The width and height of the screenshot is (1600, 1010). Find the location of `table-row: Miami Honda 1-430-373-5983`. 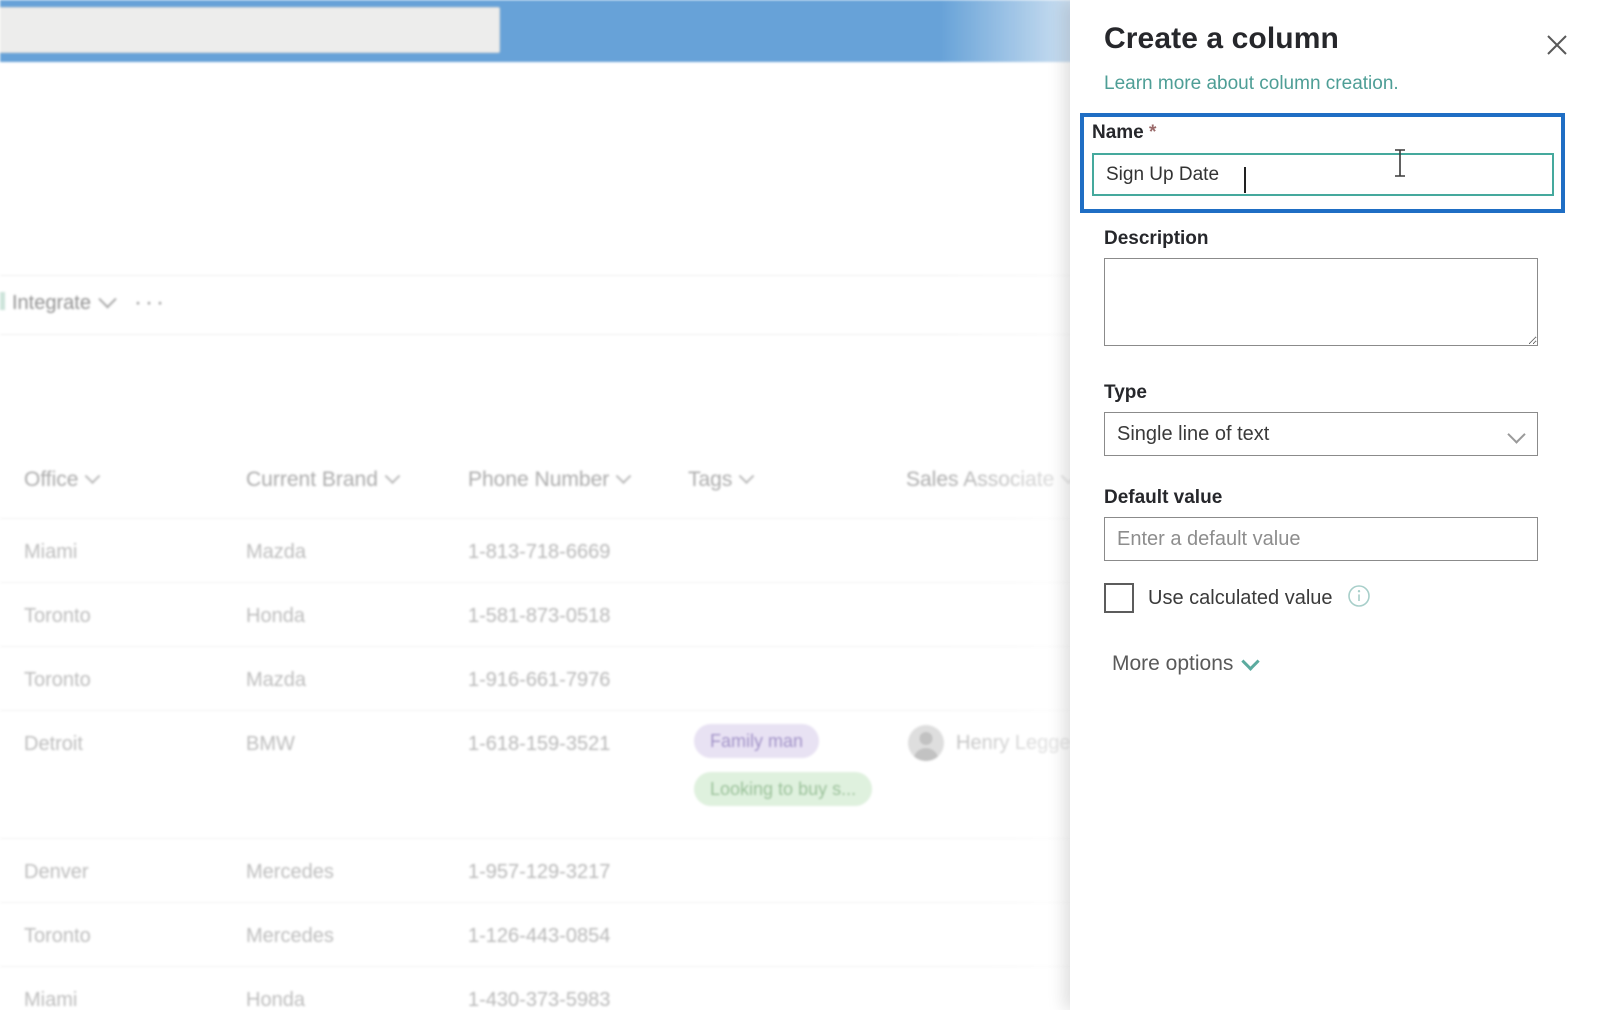

table-row: Miami Honda 1-430-373-5983 is located at coordinates (540, 988).